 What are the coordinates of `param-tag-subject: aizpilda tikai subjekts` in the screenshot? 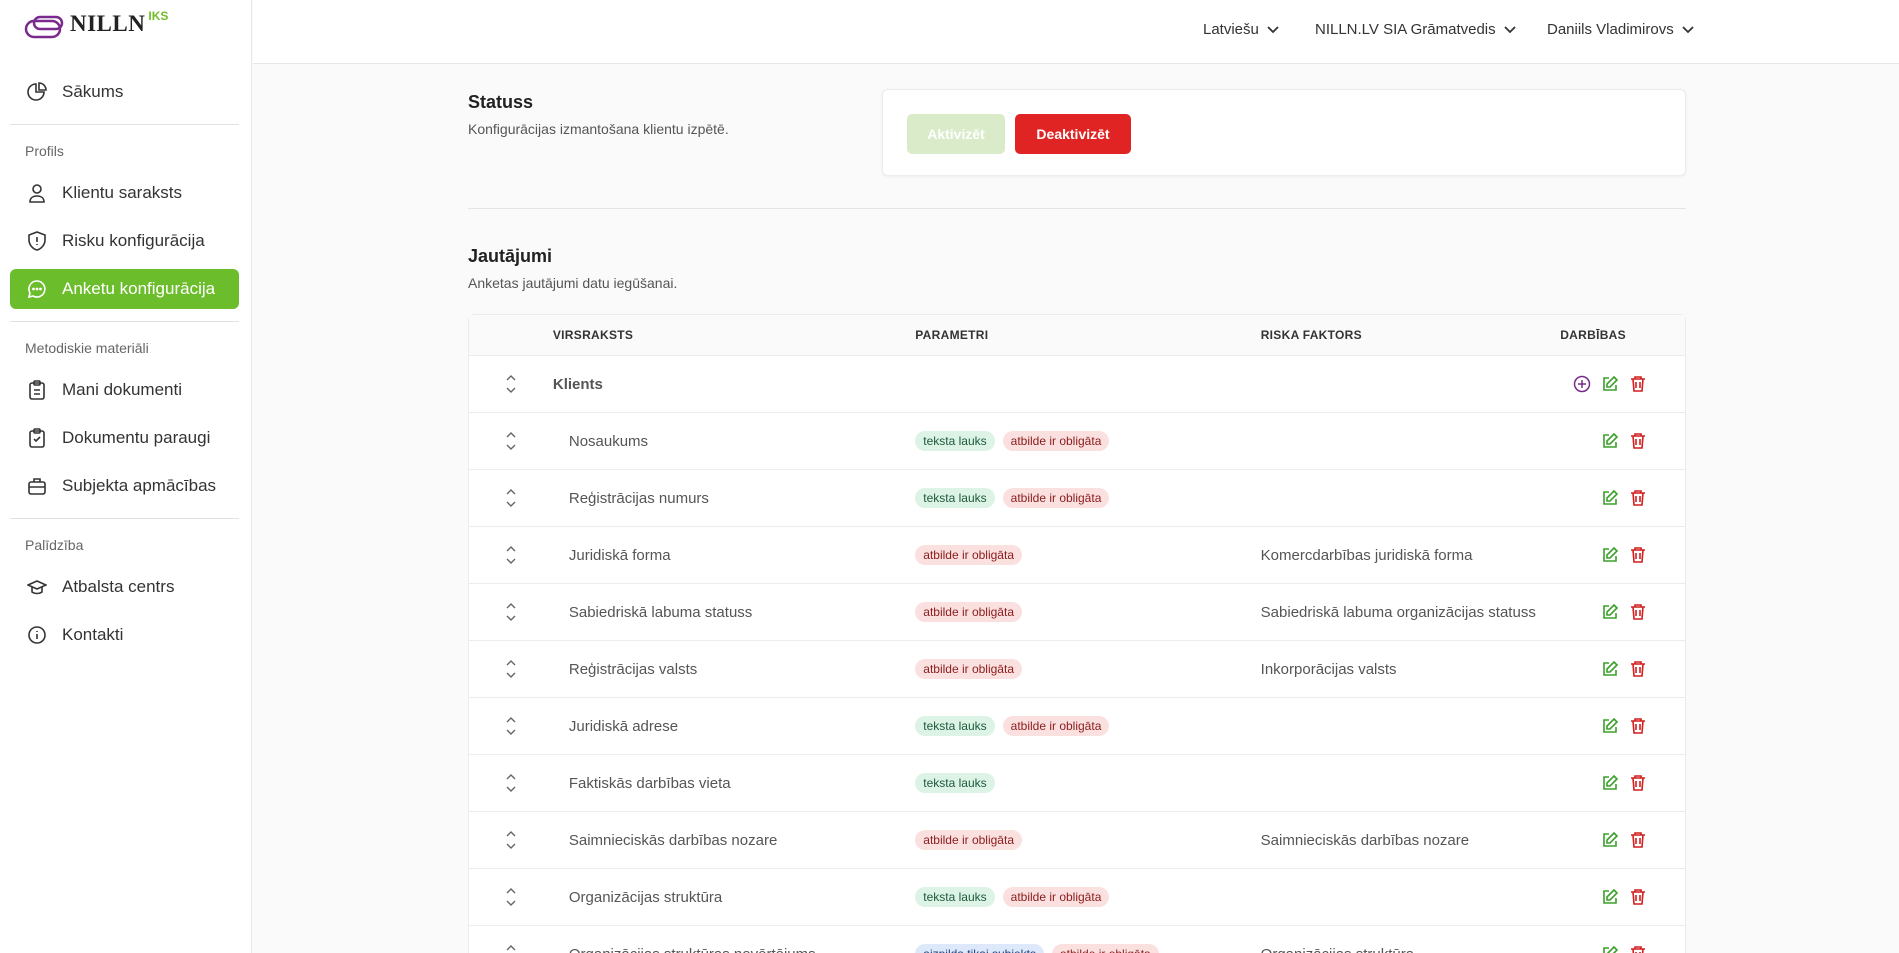 It's located at (979, 948).